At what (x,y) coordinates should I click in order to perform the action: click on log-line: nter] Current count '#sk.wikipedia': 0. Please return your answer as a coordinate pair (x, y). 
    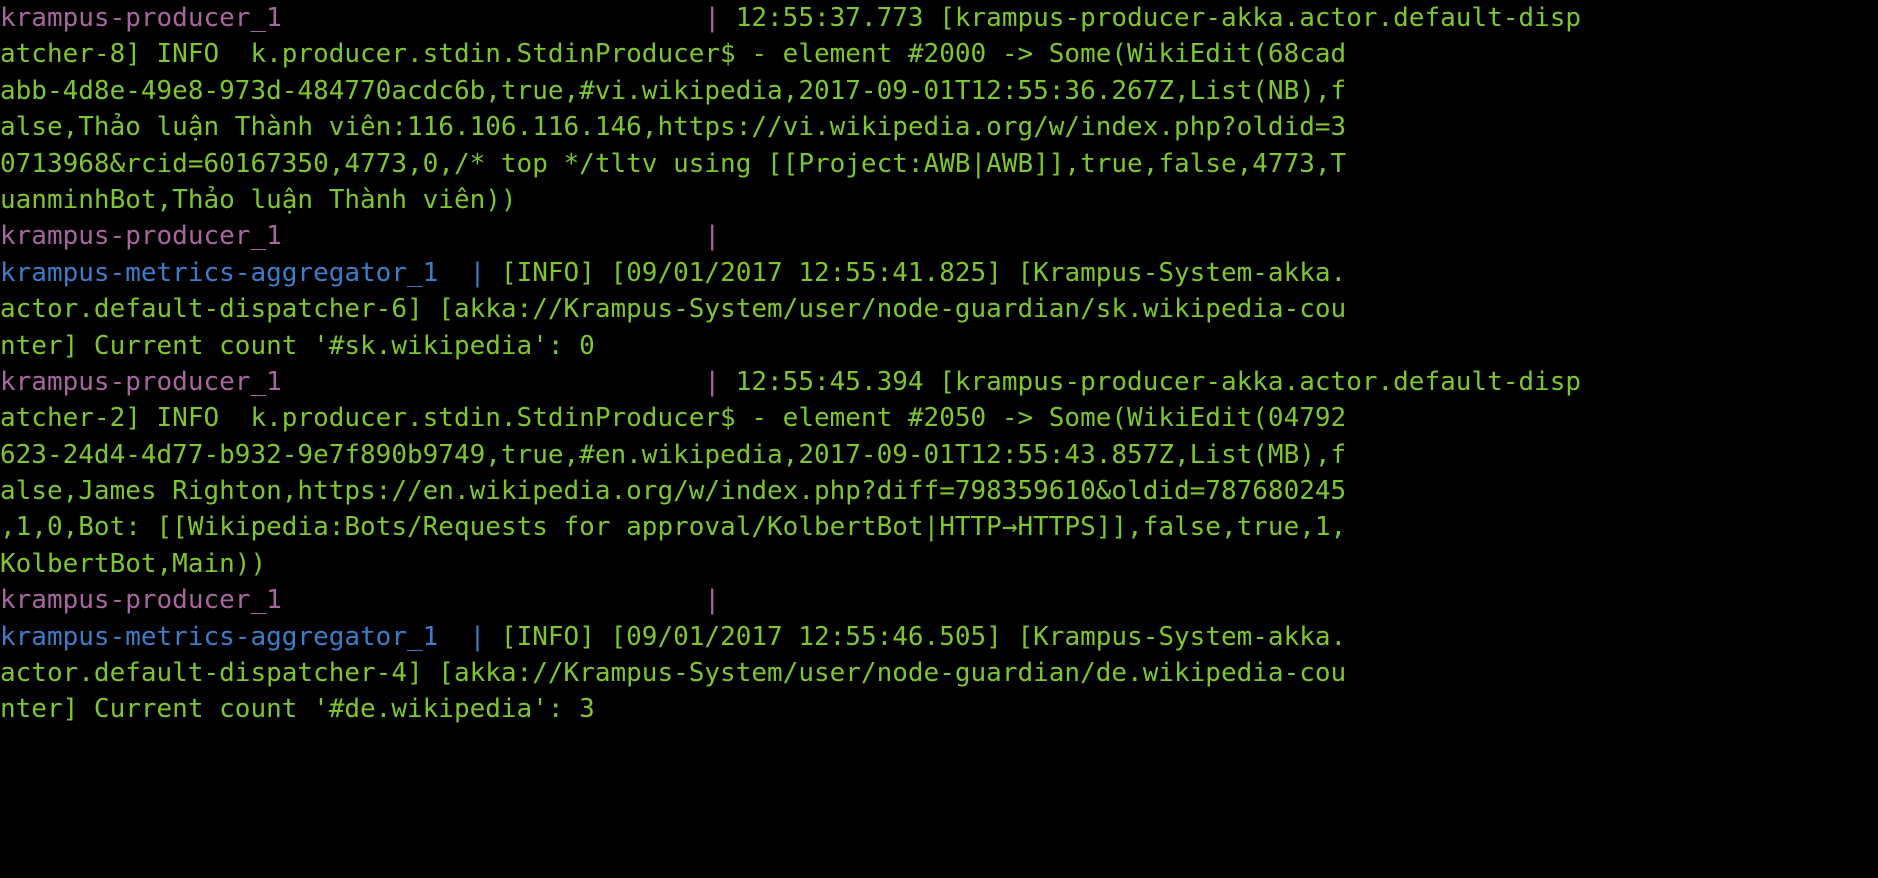
    Looking at the image, I should click on (939, 346).